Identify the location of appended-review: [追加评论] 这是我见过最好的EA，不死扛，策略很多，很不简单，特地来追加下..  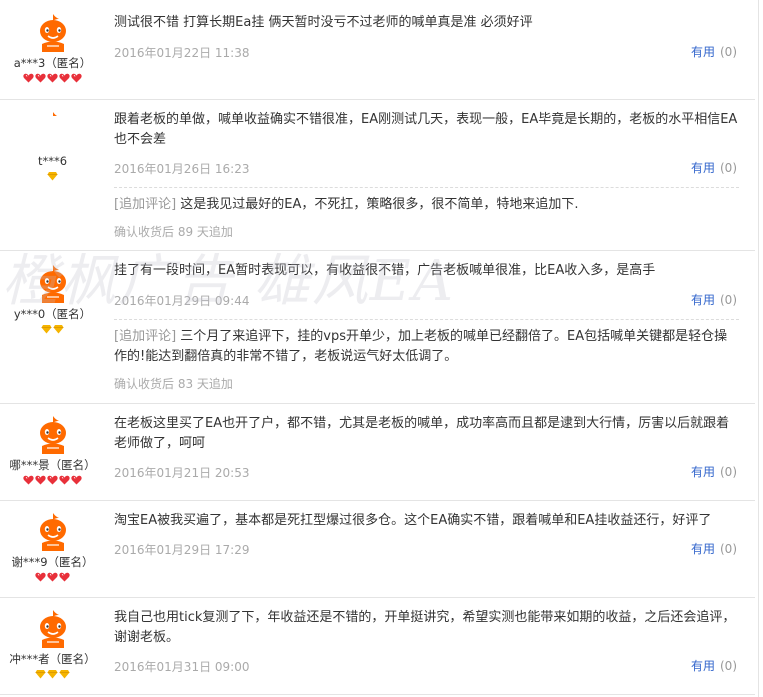
(426, 201).